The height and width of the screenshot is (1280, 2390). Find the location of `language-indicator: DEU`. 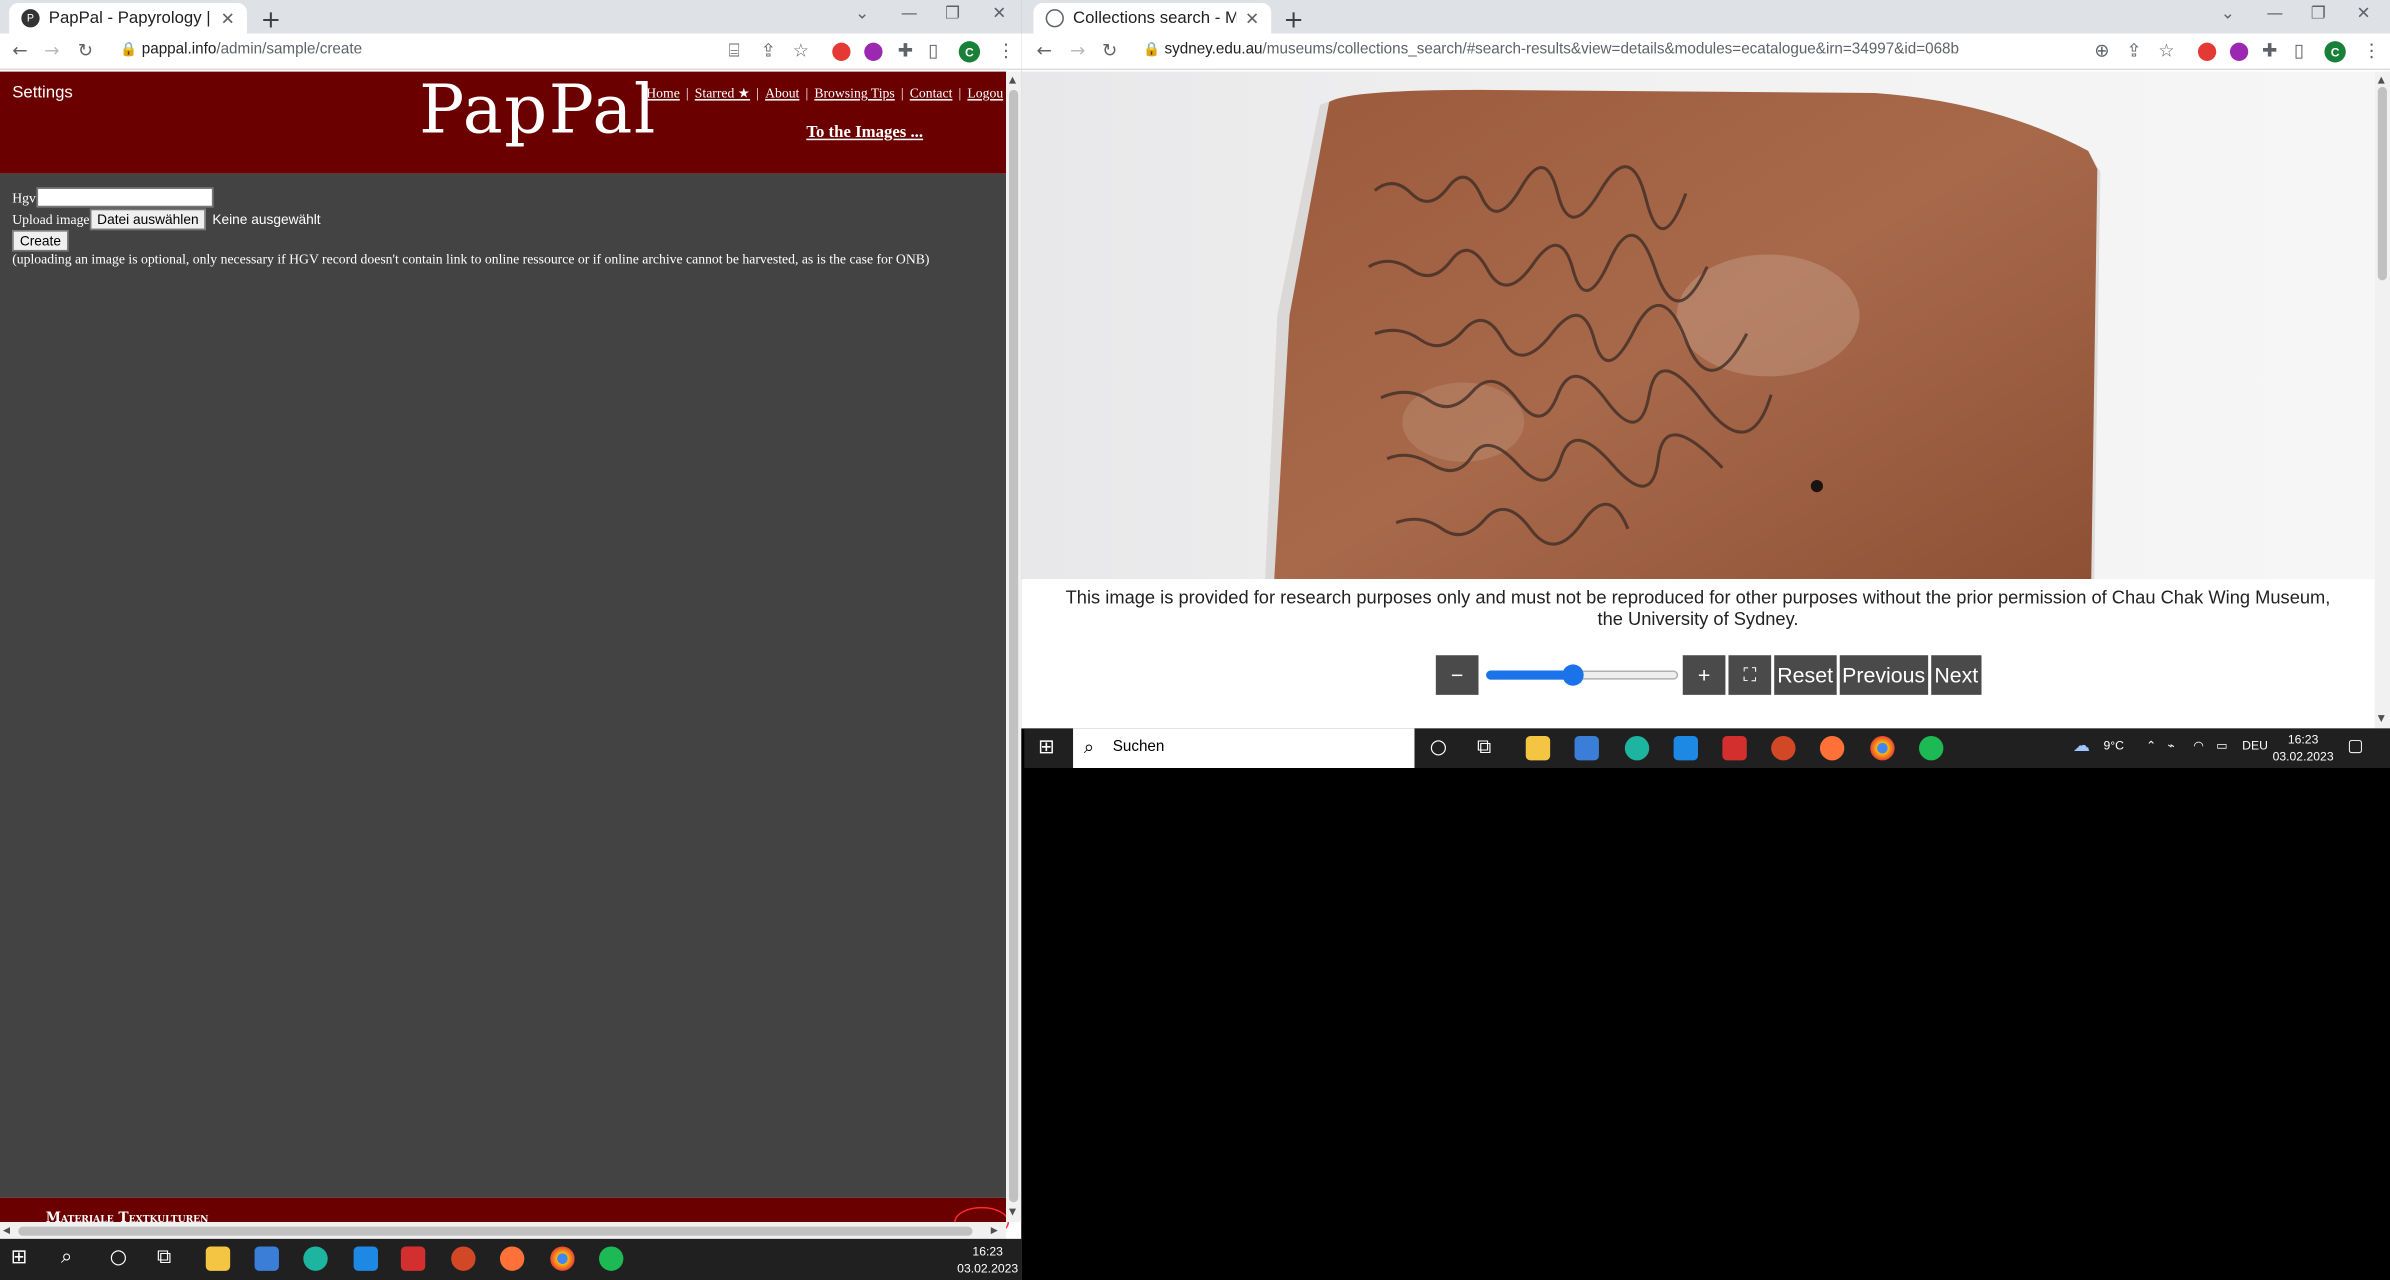

language-indicator: DEU is located at coordinates (2255, 746).